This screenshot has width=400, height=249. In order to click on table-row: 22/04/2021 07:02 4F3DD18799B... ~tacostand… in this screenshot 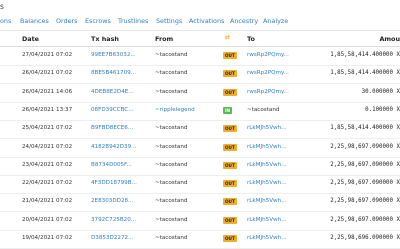, I will do `click(200, 185)`.